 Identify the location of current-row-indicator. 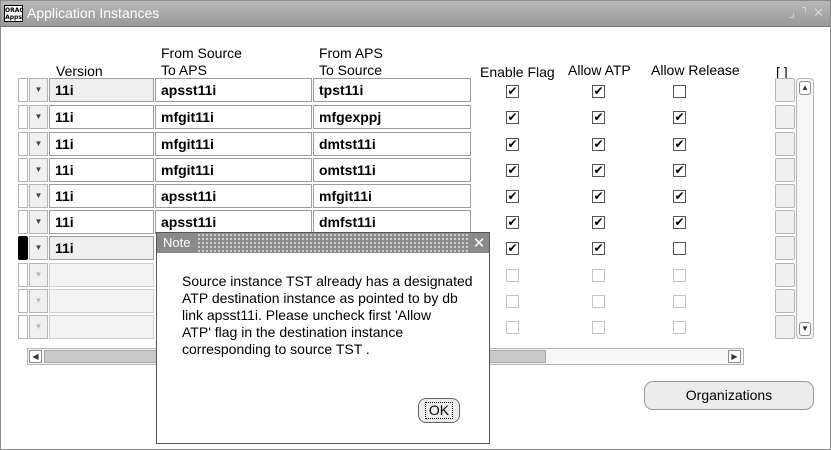
(23, 248).